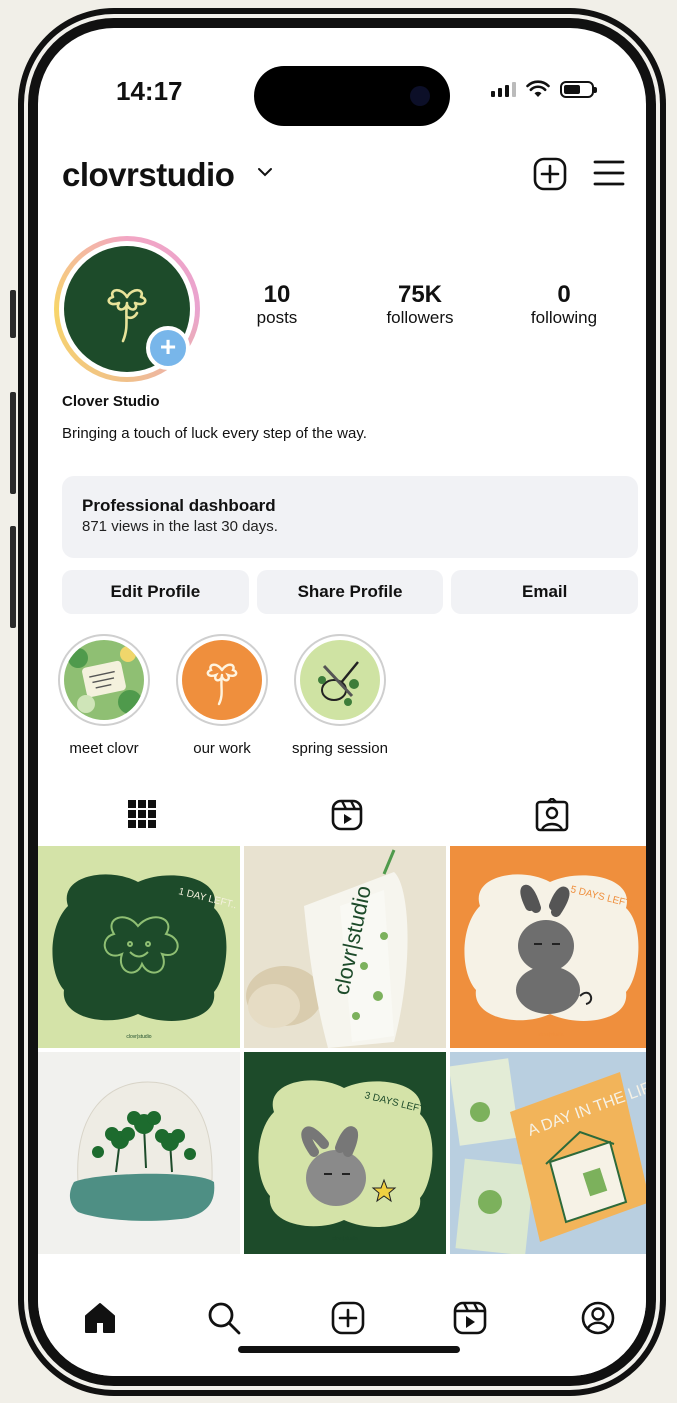  What do you see at coordinates (548, 947) in the screenshot?
I see `post-tile: 5 DAYS LEFT.. clovr|studio` at bounding box center [548, 947].